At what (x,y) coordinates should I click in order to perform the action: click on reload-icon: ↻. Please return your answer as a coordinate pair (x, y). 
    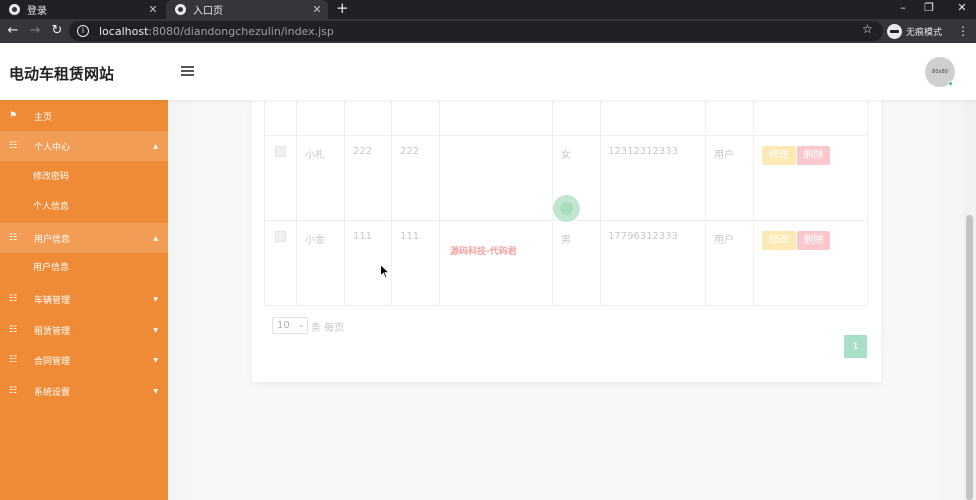
    Looking at the image, I should click on (57, 31).